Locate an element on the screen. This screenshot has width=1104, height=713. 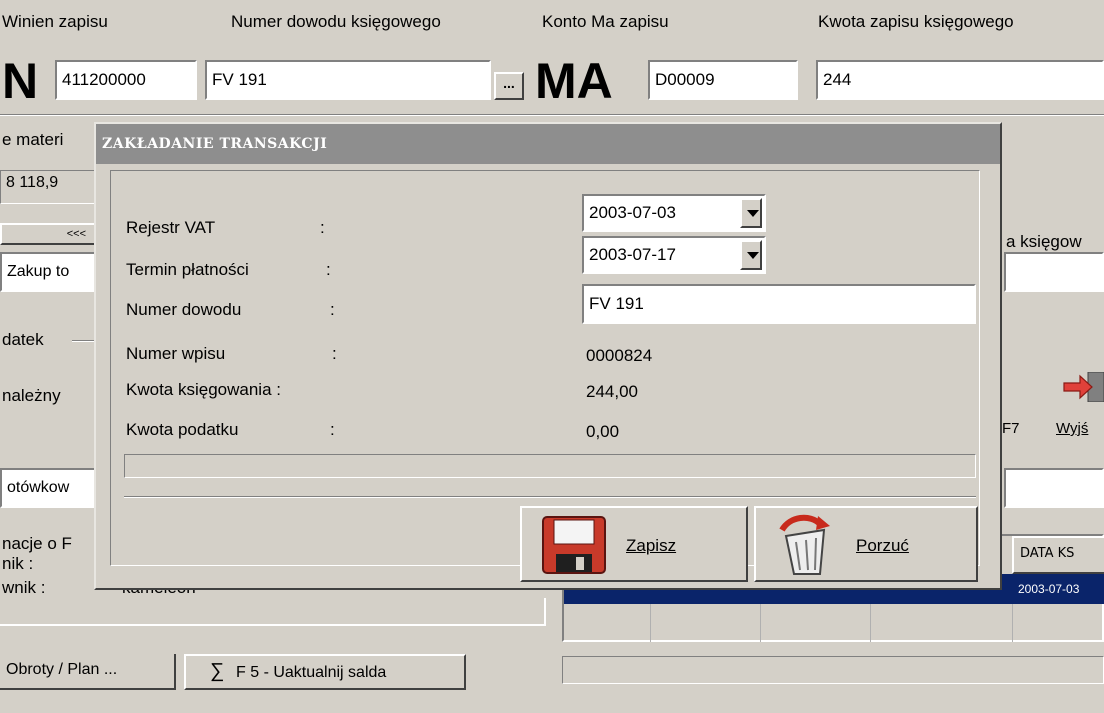
bg-label-informacje: nacje o F is located at coordinates (37, 543).